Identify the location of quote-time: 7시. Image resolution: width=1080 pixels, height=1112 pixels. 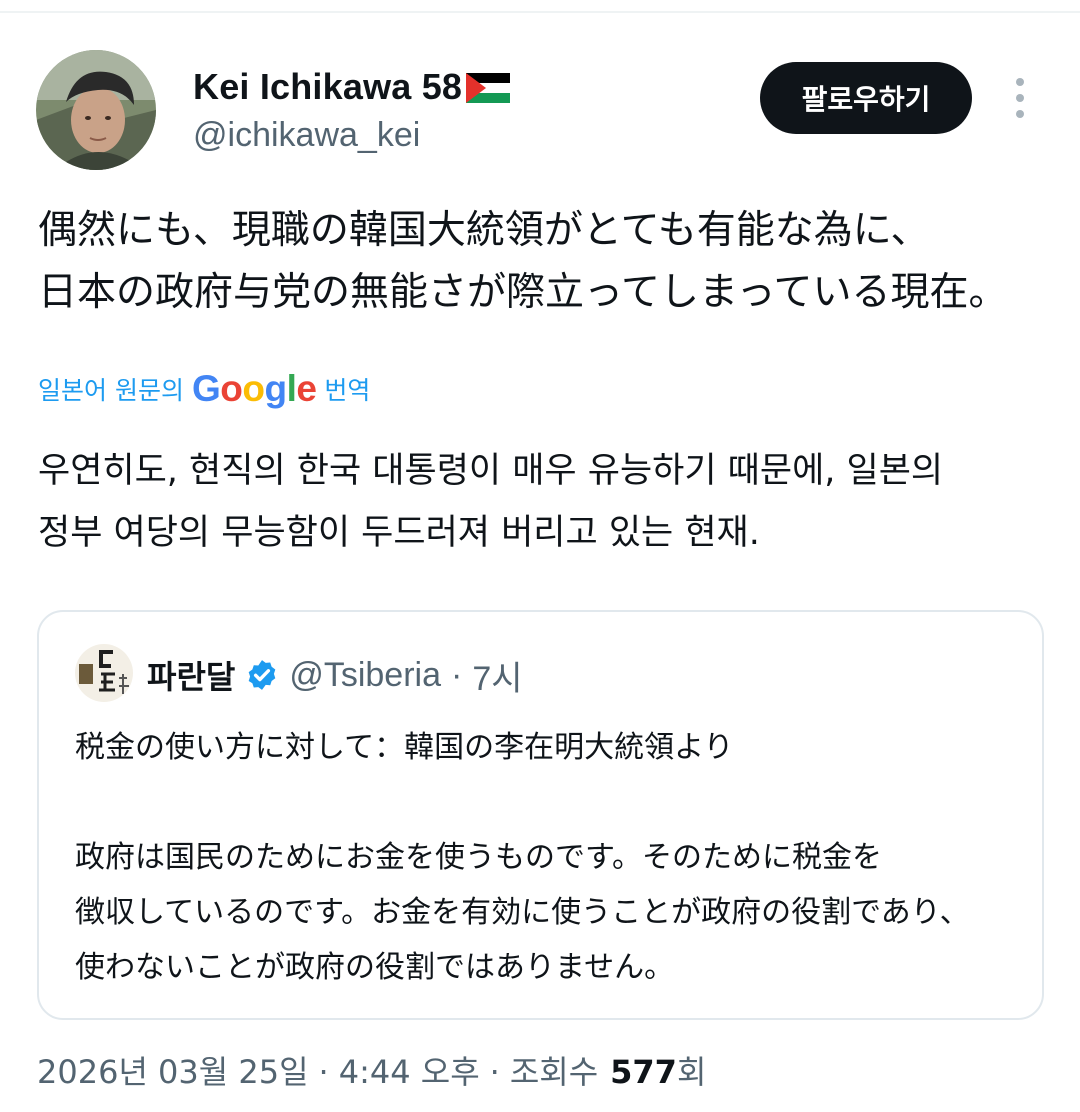
(497, 678).